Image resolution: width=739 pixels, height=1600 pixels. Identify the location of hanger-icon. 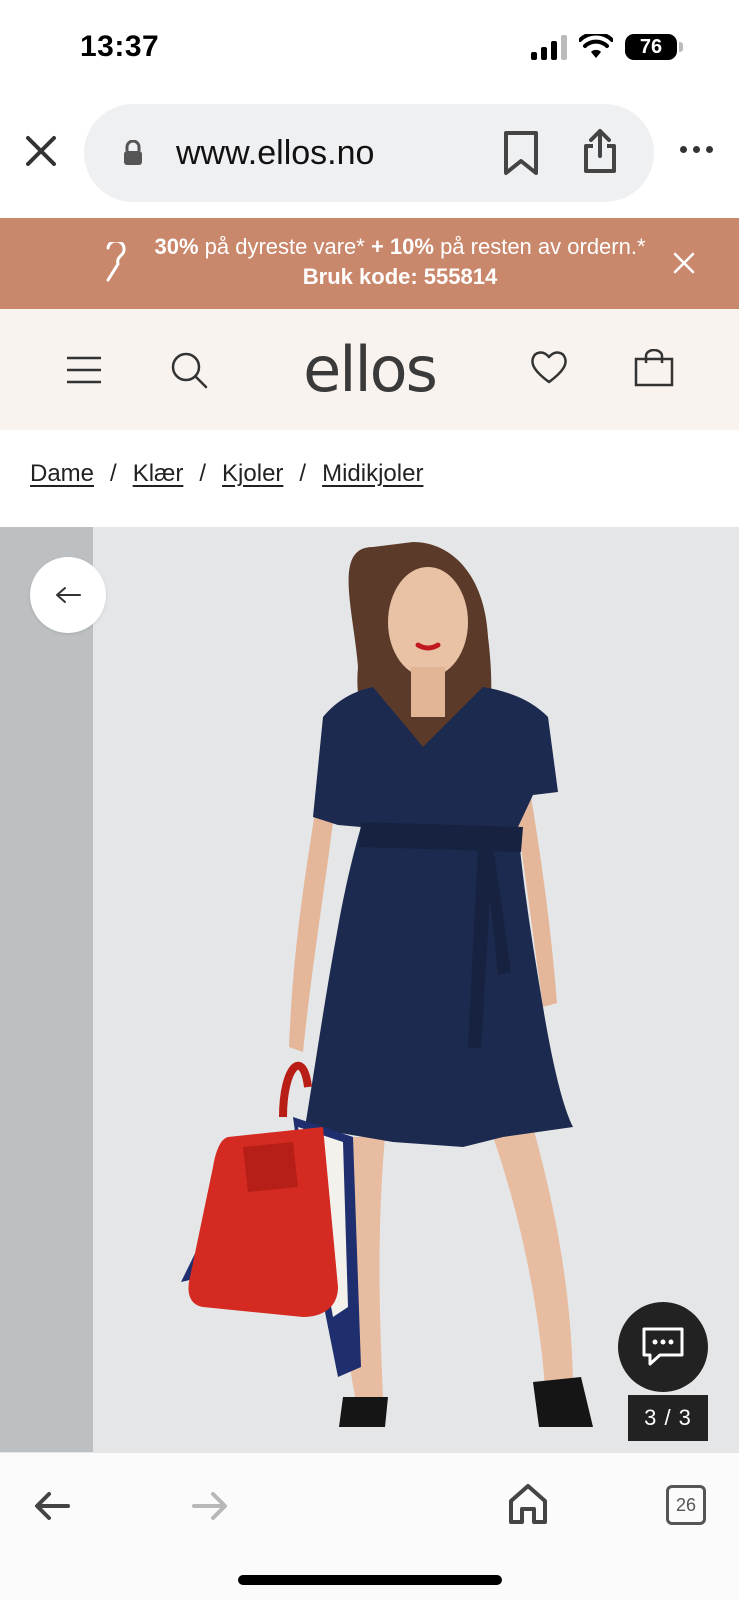
(116, 262).